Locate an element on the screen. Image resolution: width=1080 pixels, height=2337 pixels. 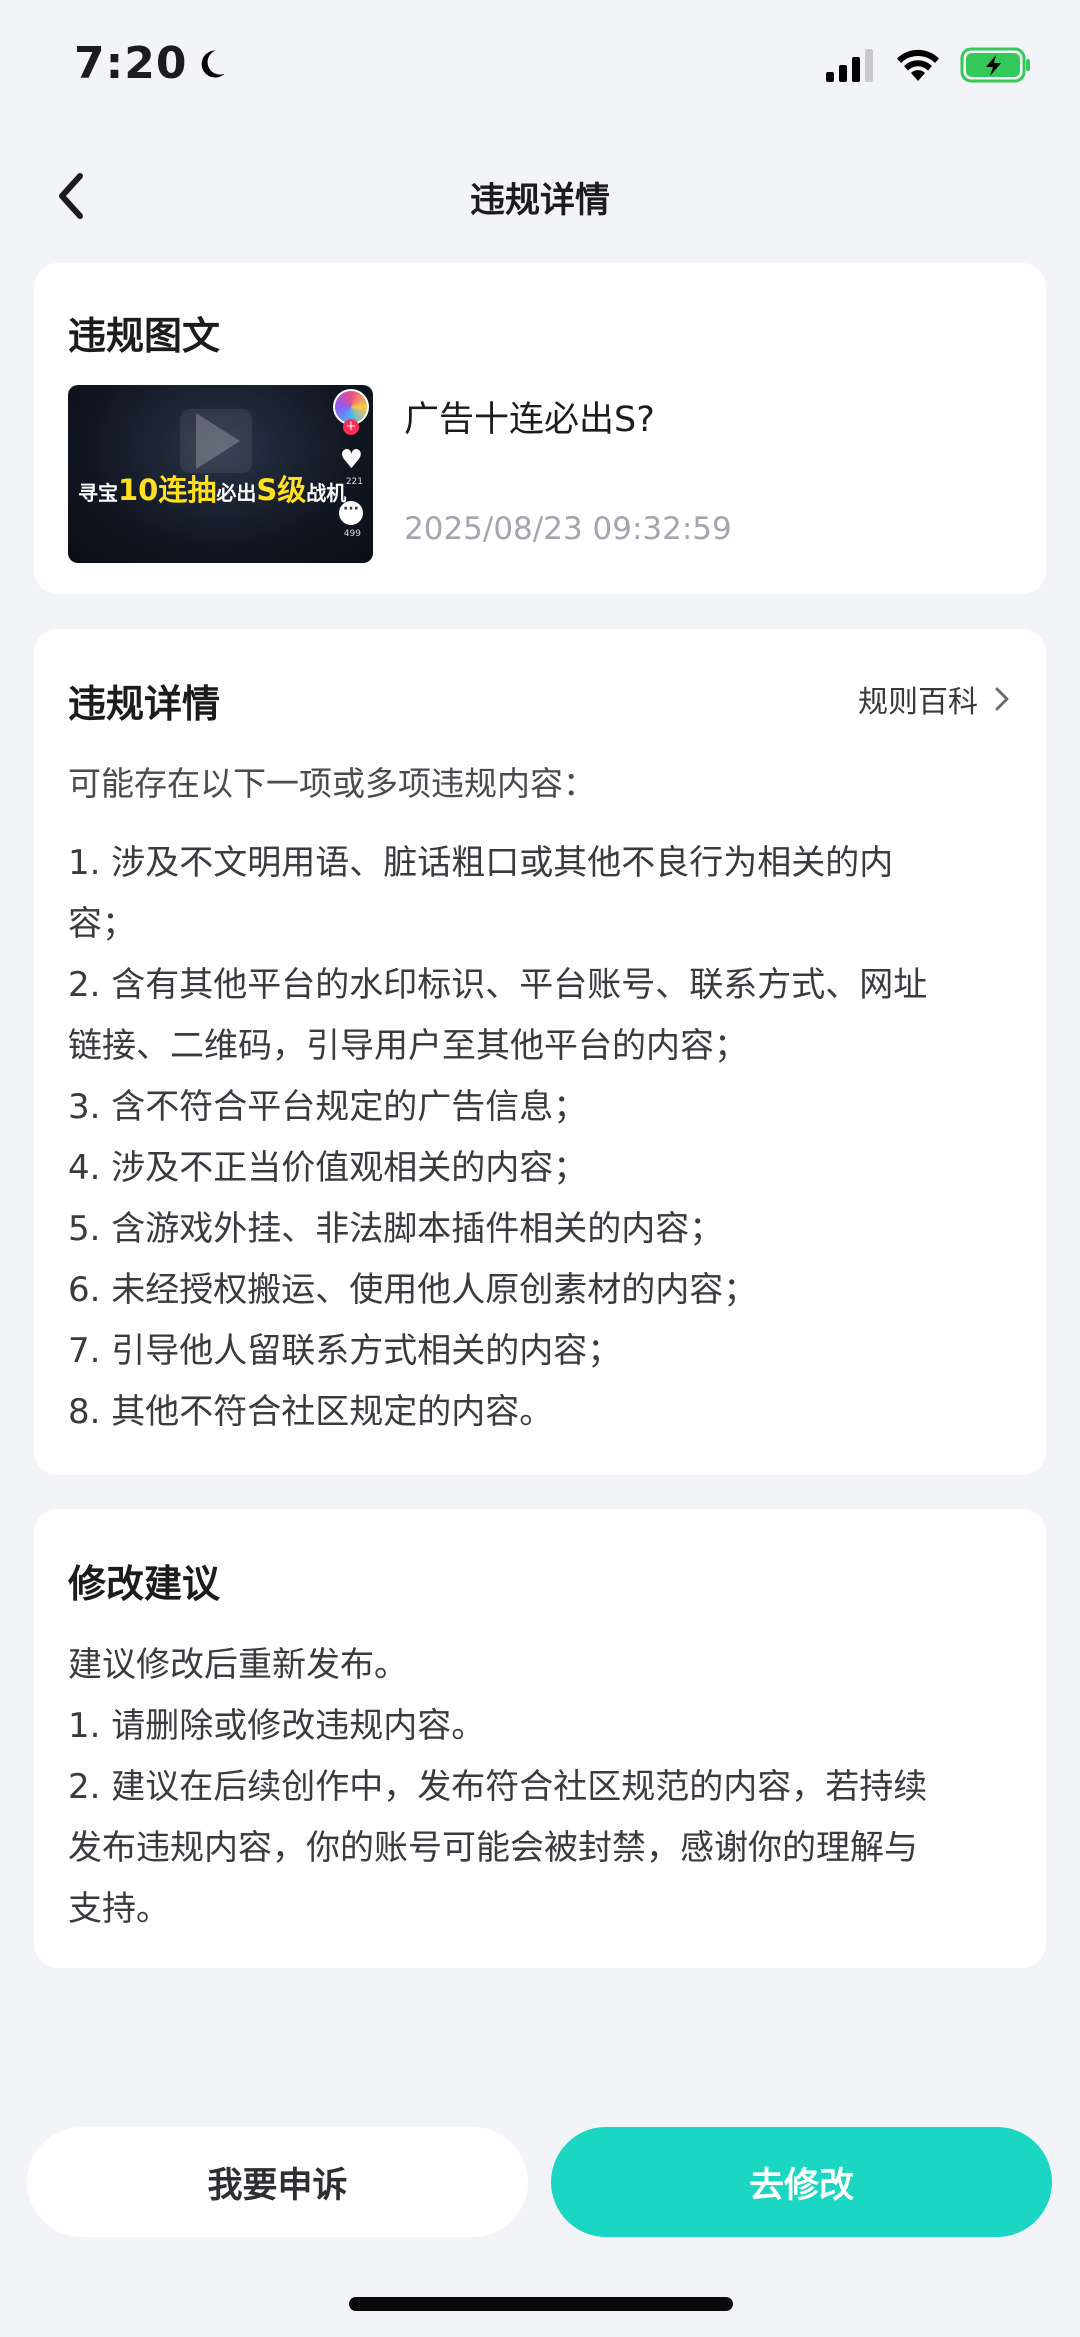
list-item: 1. 涉及不文明用语、脏话粗口或其他不良行为相关的内 is located at coordinates (481, 863).